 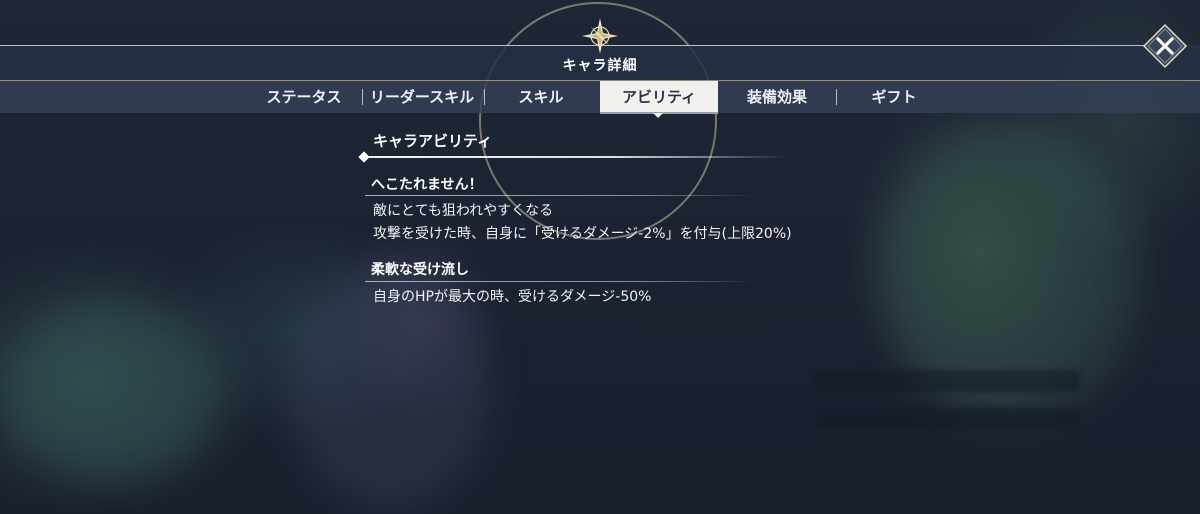 What do you see at coordinates (463, 211) in the screenshot?
I see `ability-description-line: 敵にとても狙われやすくなる` at bounding box center [463, 211].